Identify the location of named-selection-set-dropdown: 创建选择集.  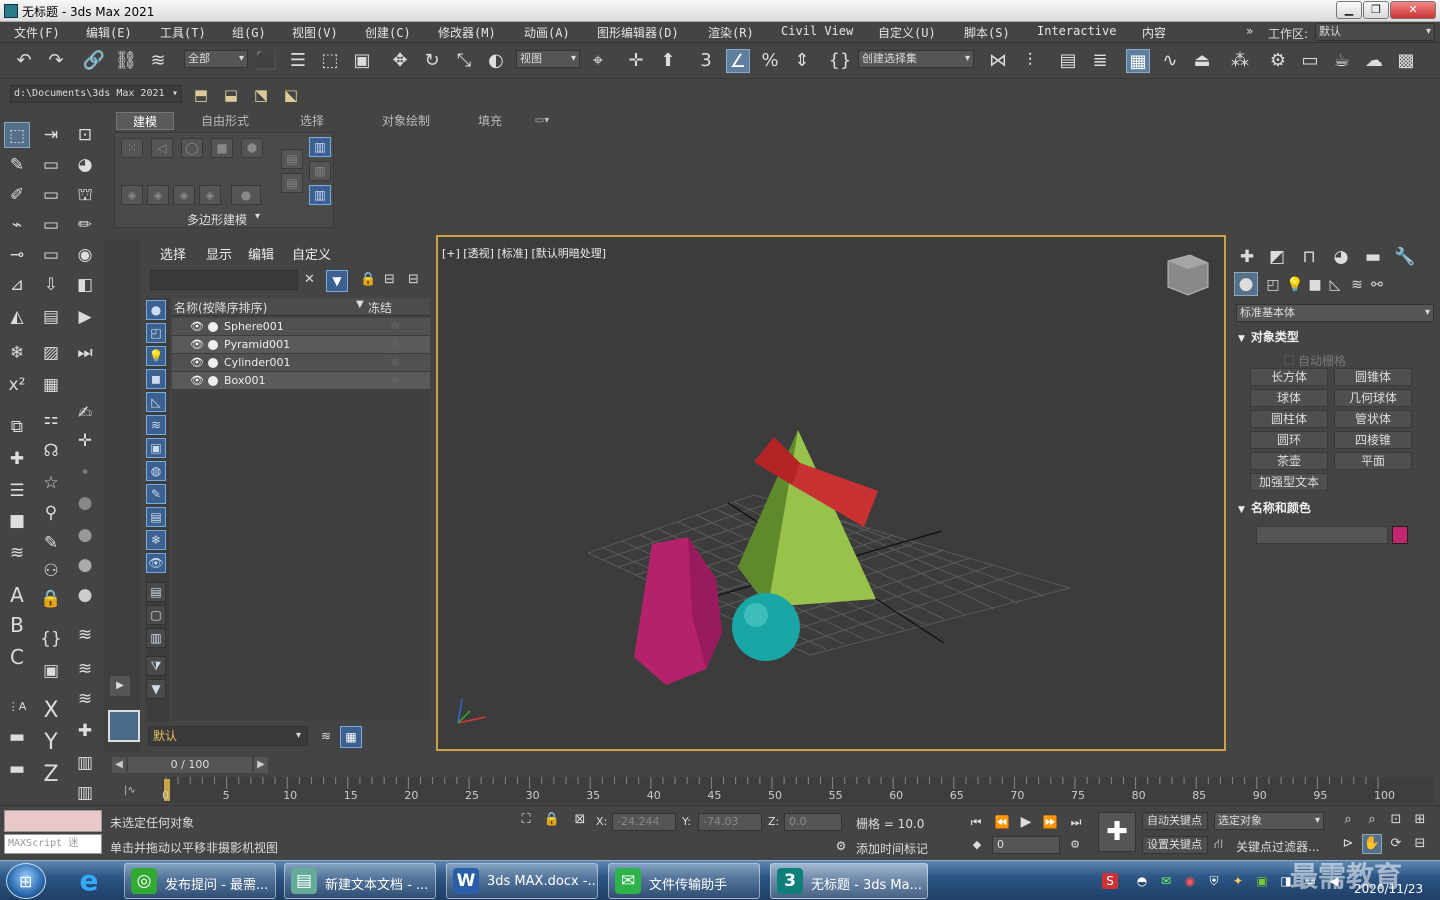
(916, 59).